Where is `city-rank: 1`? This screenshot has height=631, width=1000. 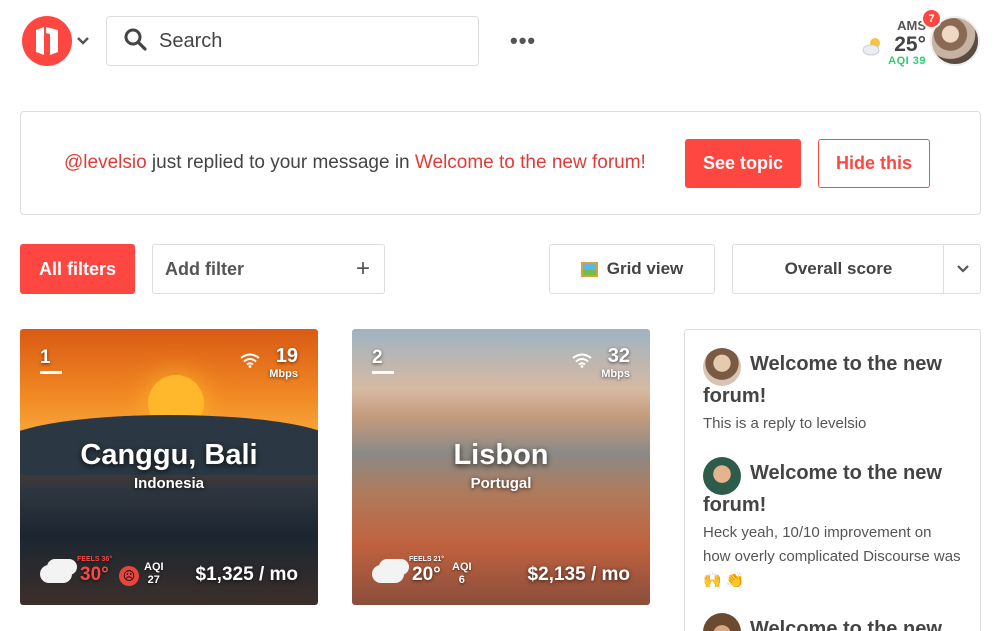
city-rank: 1 is located at coordinates (45, 357).